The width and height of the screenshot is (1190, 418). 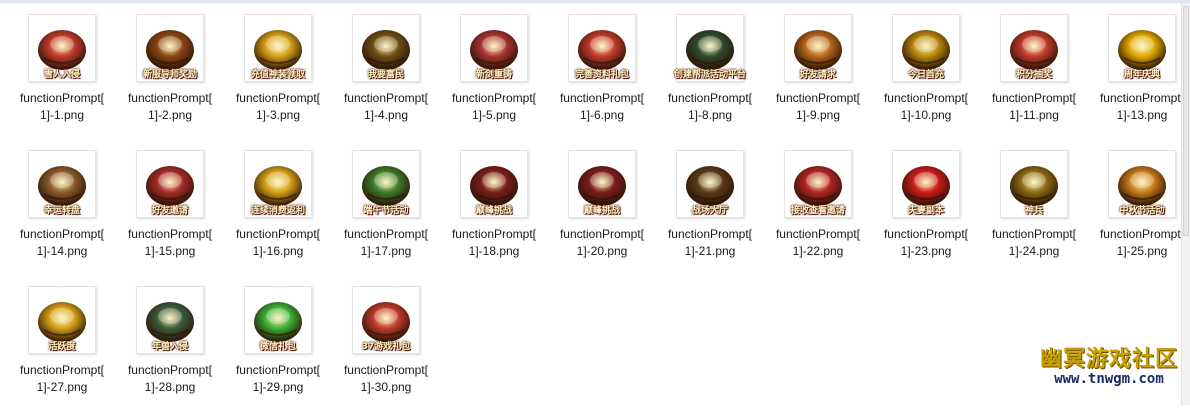 What do you see at coordinates (818, 75) in the screenshot?
I see `icon-caption: 好友请求` at bounding box center [818, 75].